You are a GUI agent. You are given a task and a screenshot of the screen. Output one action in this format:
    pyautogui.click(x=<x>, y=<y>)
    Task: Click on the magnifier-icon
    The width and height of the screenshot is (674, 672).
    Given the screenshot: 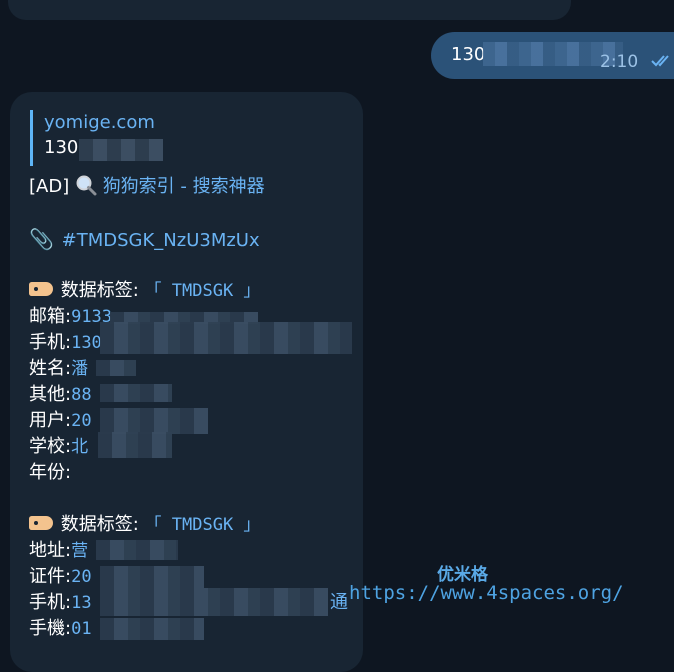 What is the action you would take?
    pyautogui.click(x=86, y=185)
    